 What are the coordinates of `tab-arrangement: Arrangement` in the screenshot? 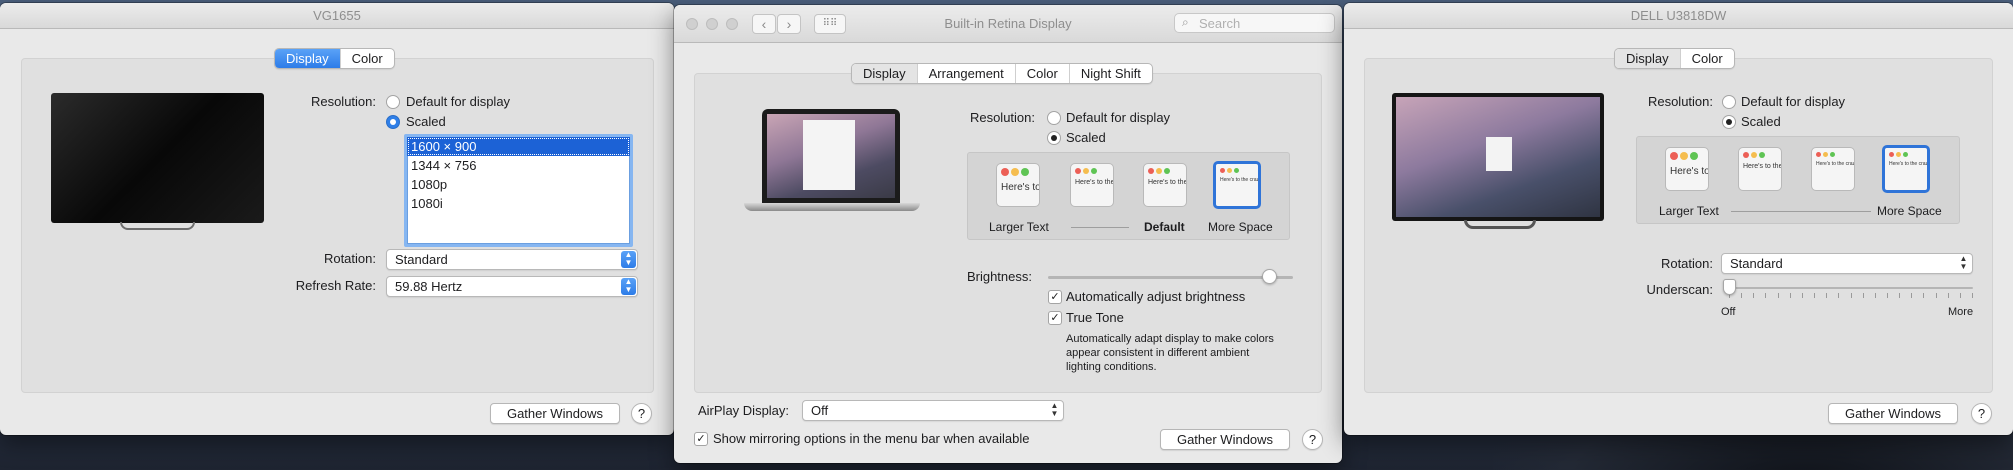 It's located at (965, 73).